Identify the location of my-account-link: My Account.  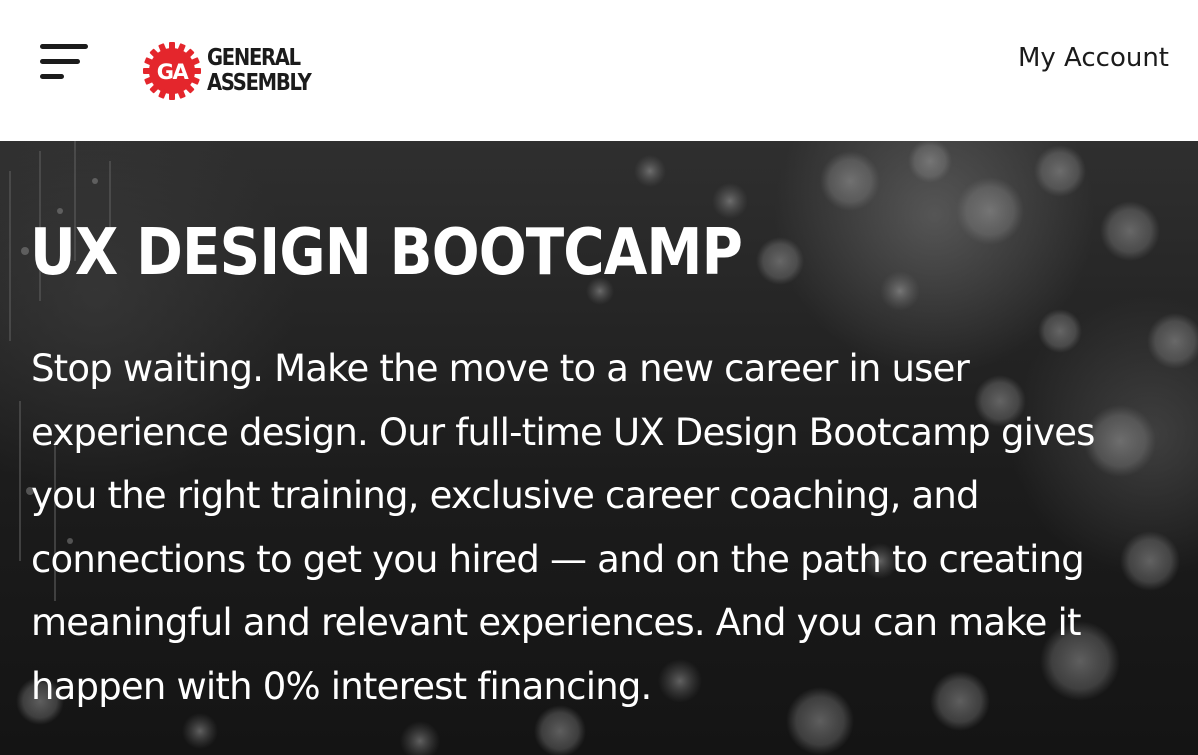
(1093, 58).